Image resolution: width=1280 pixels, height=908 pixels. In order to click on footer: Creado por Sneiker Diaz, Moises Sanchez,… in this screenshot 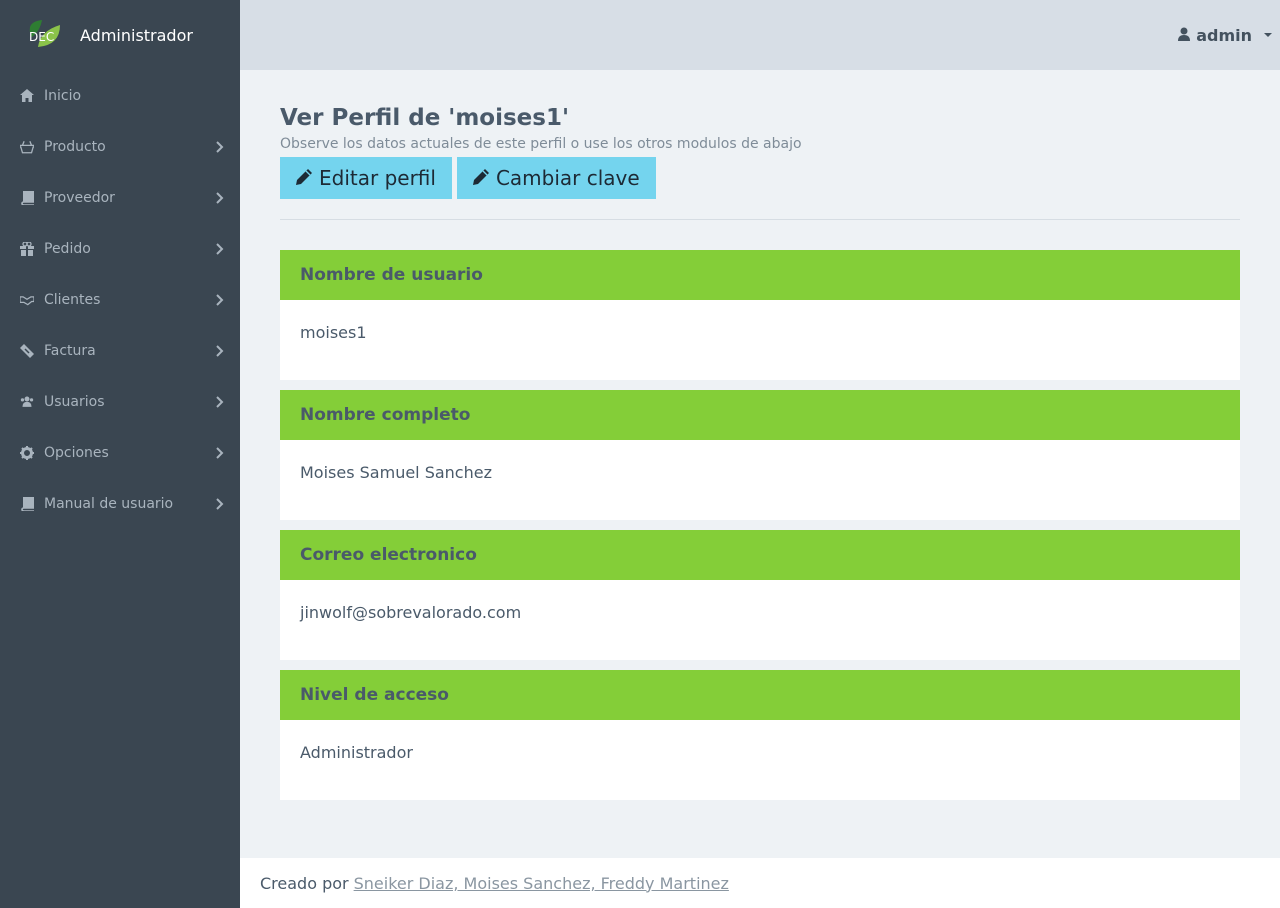, I will do `click(760, 883)`.